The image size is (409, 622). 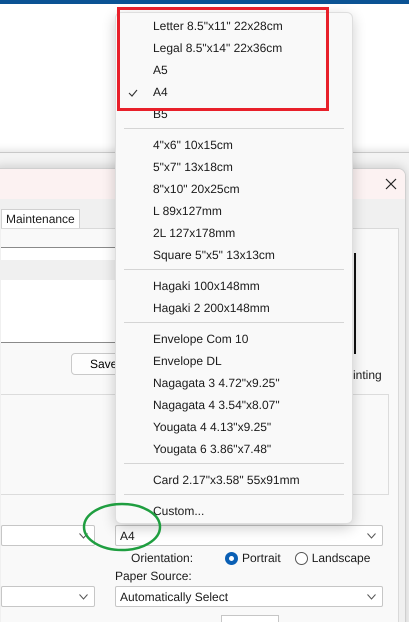 I want to click on menu-item: Yougata 6 3.86"x7.48", so click(x=234, y=449).